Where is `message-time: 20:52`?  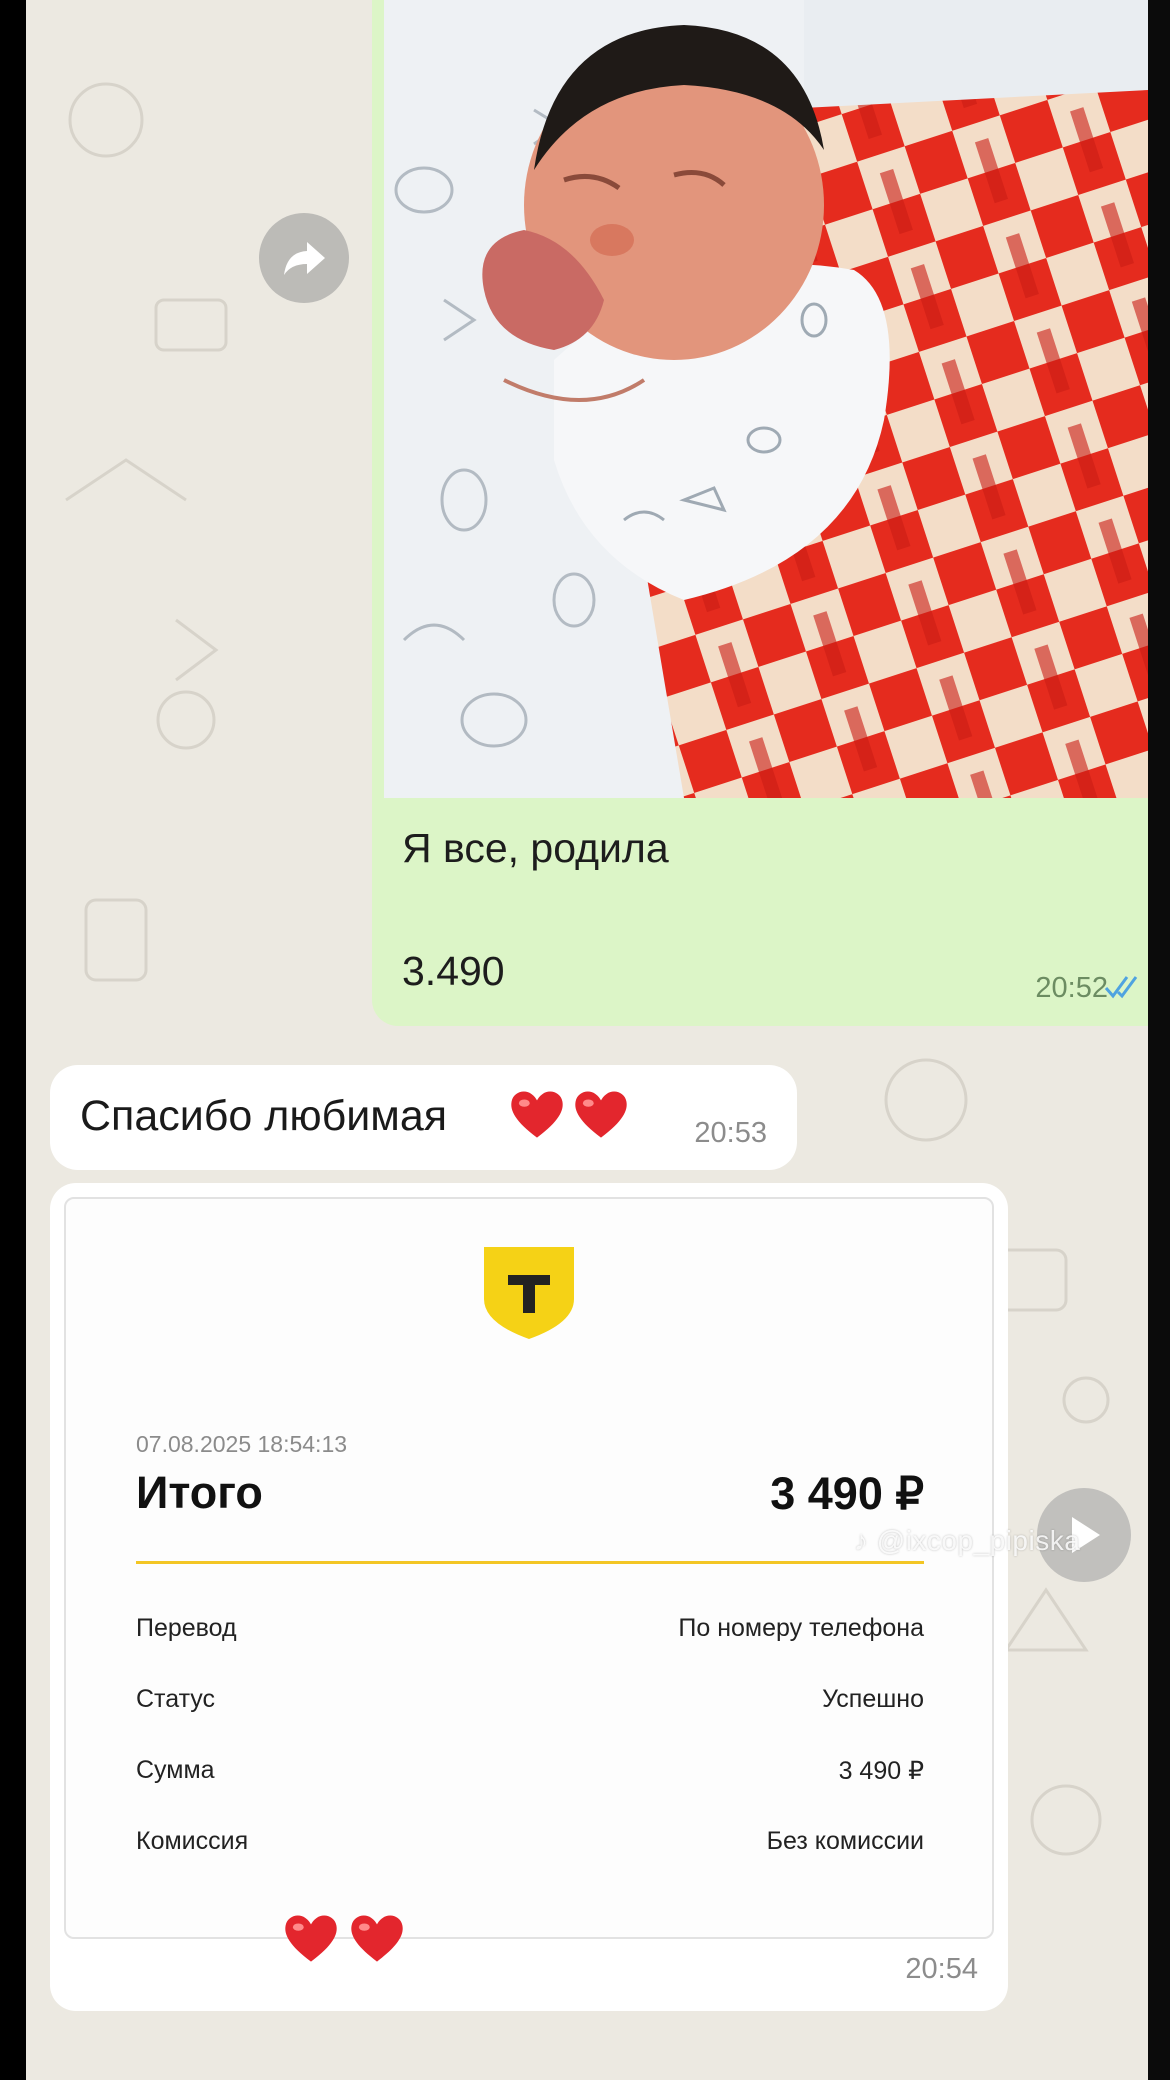
message-time: 20:52 is located at coordinates (1071, 988).